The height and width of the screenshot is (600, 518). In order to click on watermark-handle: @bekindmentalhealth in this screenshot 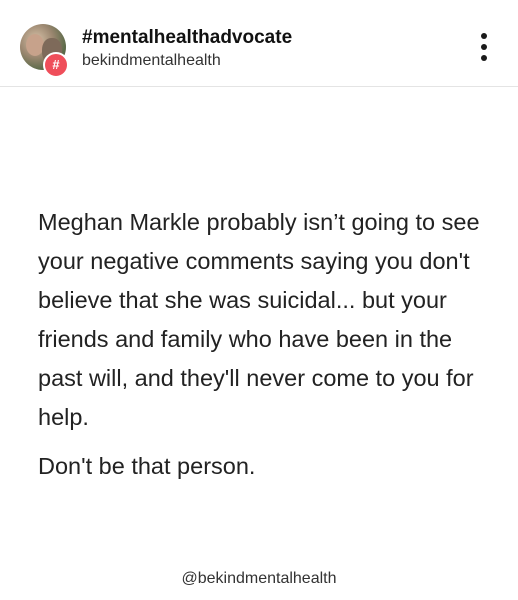, I will do `click(259, 578)`.